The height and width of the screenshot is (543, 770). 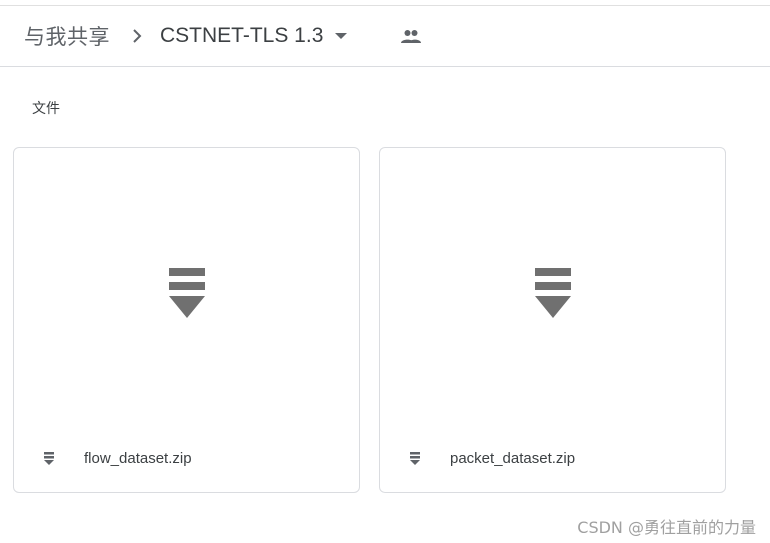 What do you see at coordinates (411, 37) in the screenshot?
I see `people-icon` at bounding box center [411, 37].